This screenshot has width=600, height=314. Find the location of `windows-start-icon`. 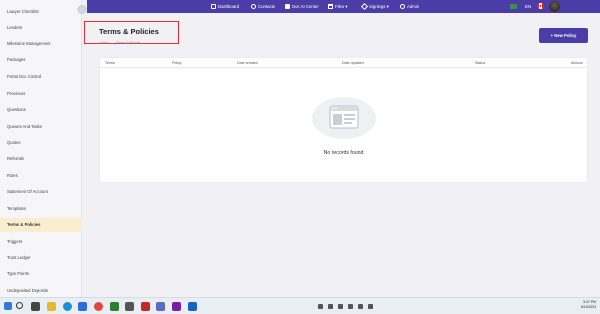

windows-start-icon is located at coordinates (8, 306).